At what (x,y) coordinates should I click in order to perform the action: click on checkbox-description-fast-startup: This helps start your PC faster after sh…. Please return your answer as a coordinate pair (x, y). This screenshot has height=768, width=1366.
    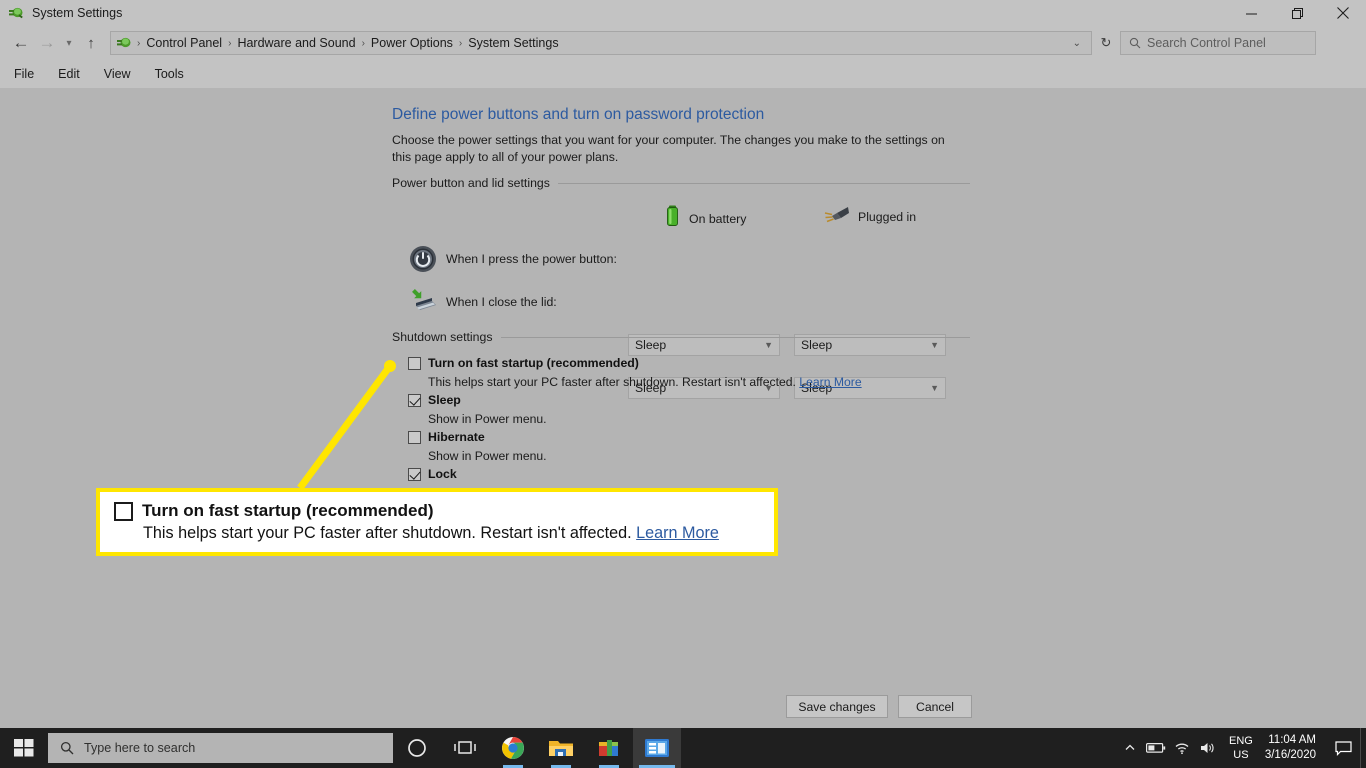
    Looking at the image, I should click on (645, 382).